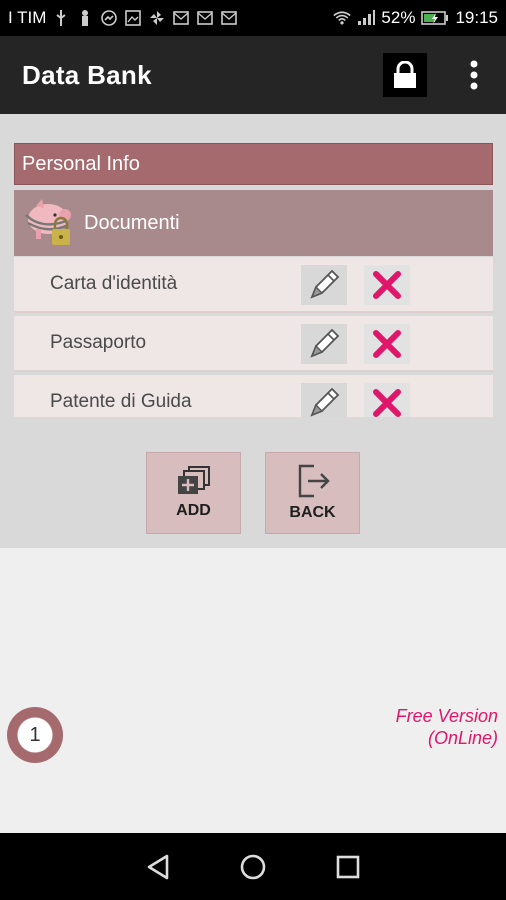 The height and width of the screenshot is (900, 506). Describe the element at coordinates (157, 18) in the screenshot. I see `pinwheel-icon` at that location.